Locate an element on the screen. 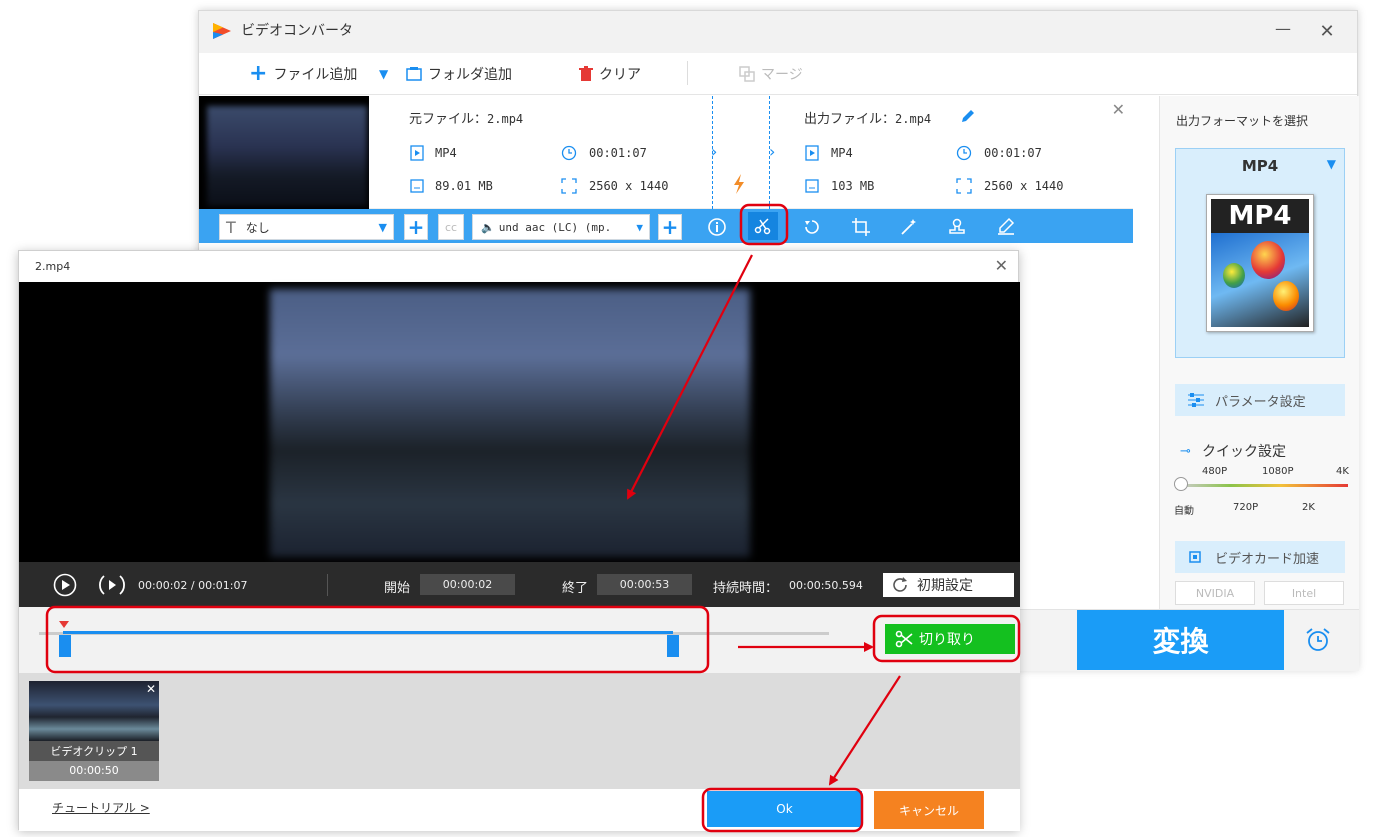  output-format: MP4 is located at coordinates (842, 153).